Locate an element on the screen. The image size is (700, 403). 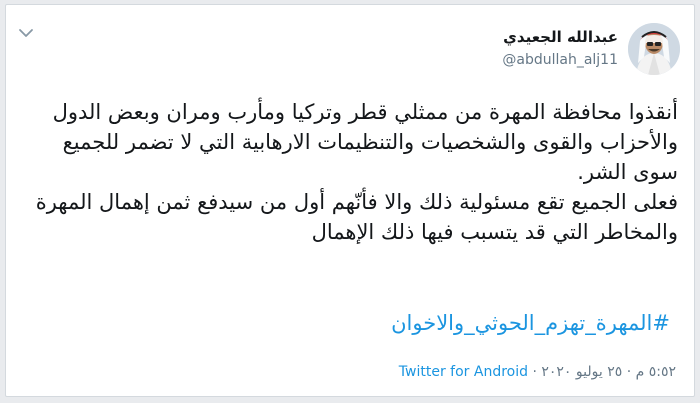
chevron-down-icon is located at coordinates (26, 33).